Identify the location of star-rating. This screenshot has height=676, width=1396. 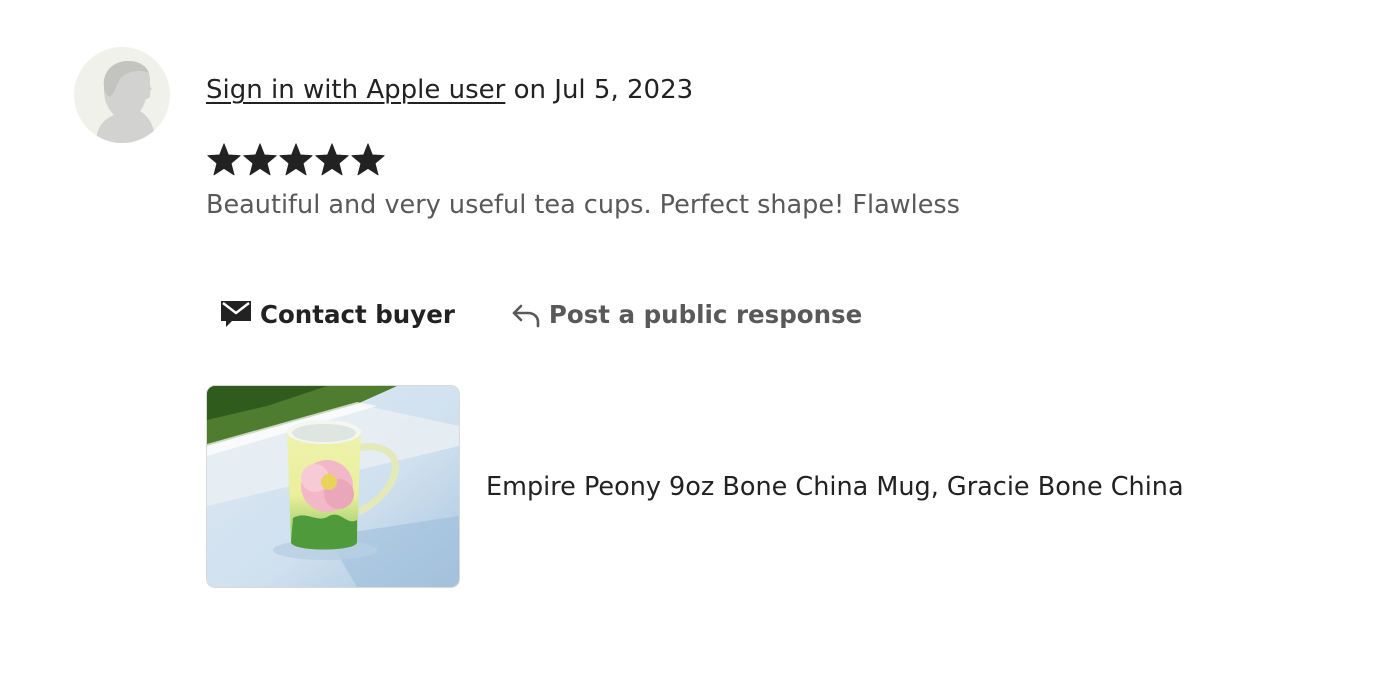
(296, 160).